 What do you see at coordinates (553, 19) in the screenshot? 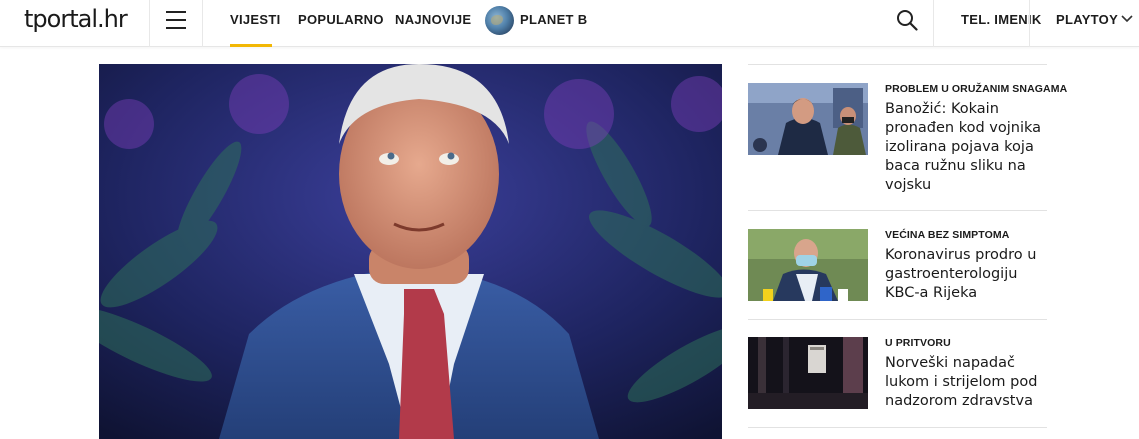
I see `nav-item-planet-b: PLANET B` at bounding box center [553, 19].